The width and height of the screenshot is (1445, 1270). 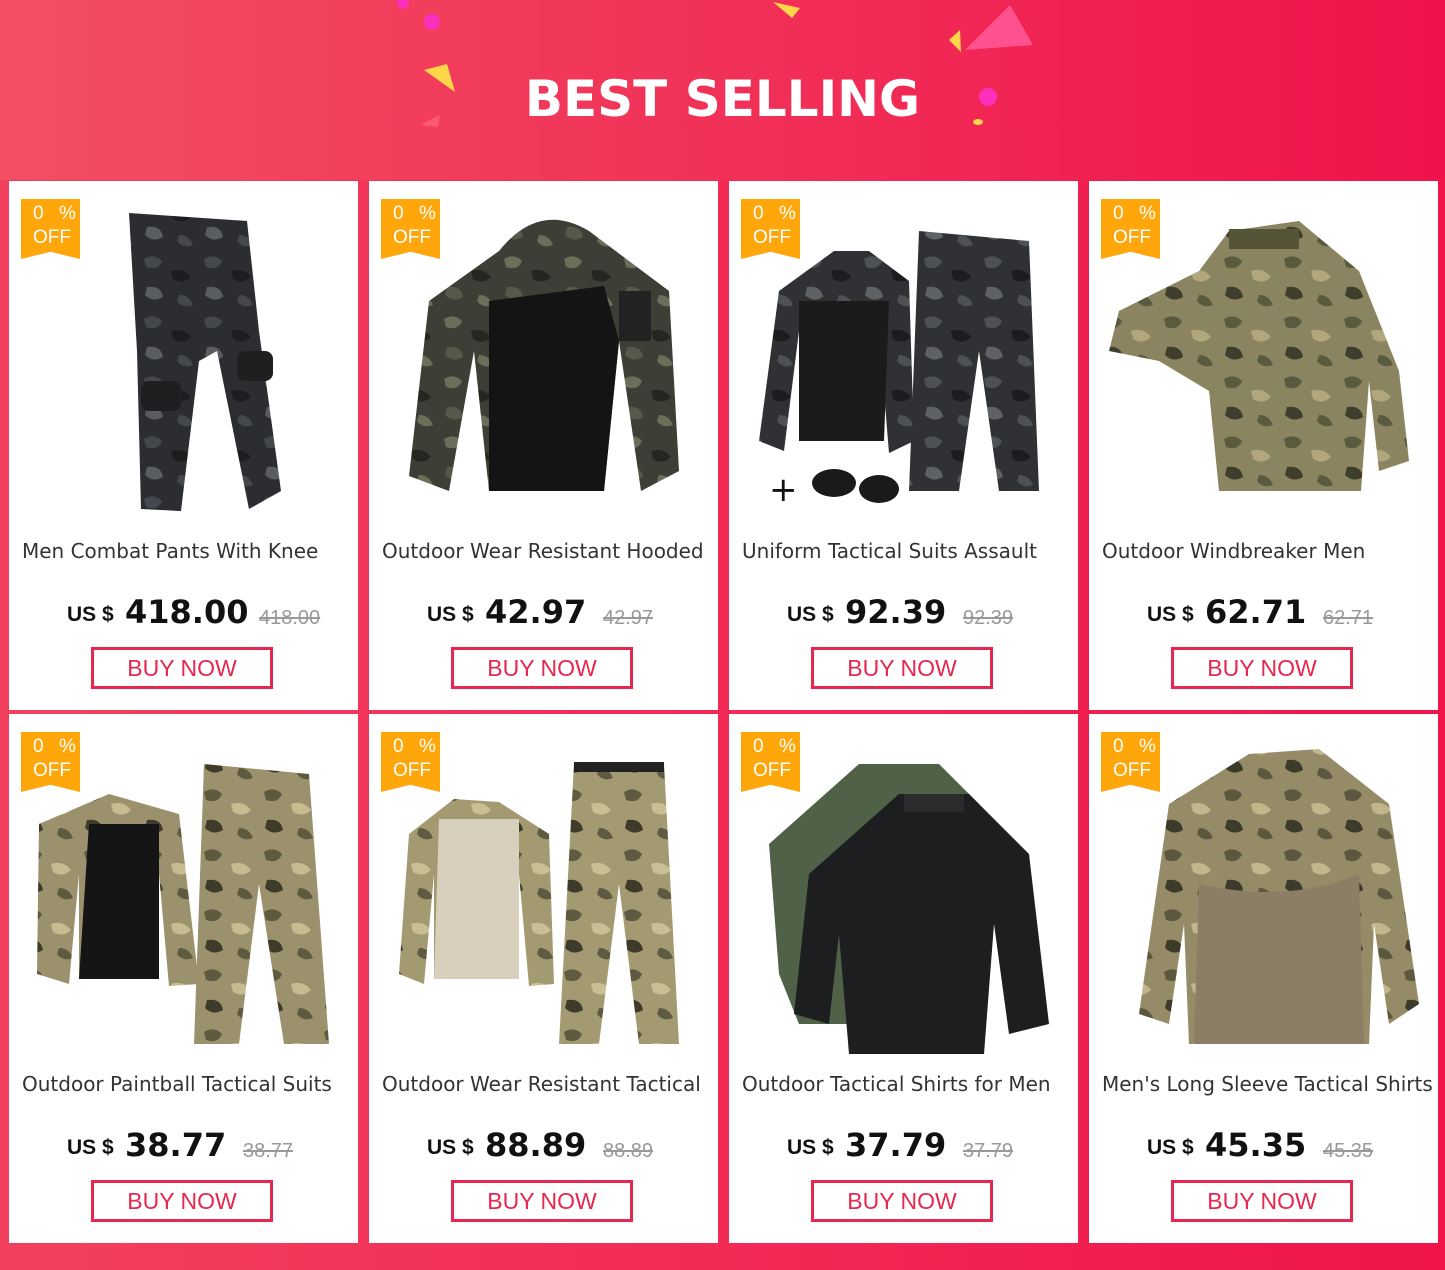 I want to click on product-name: Outdoor Windbreaker Men, so click(x=1267, y=551).